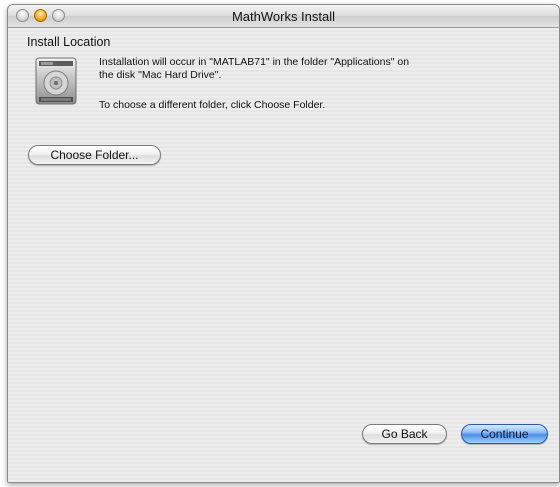  I want to click on title-bar: MathWorks Install, so click(283, 16).